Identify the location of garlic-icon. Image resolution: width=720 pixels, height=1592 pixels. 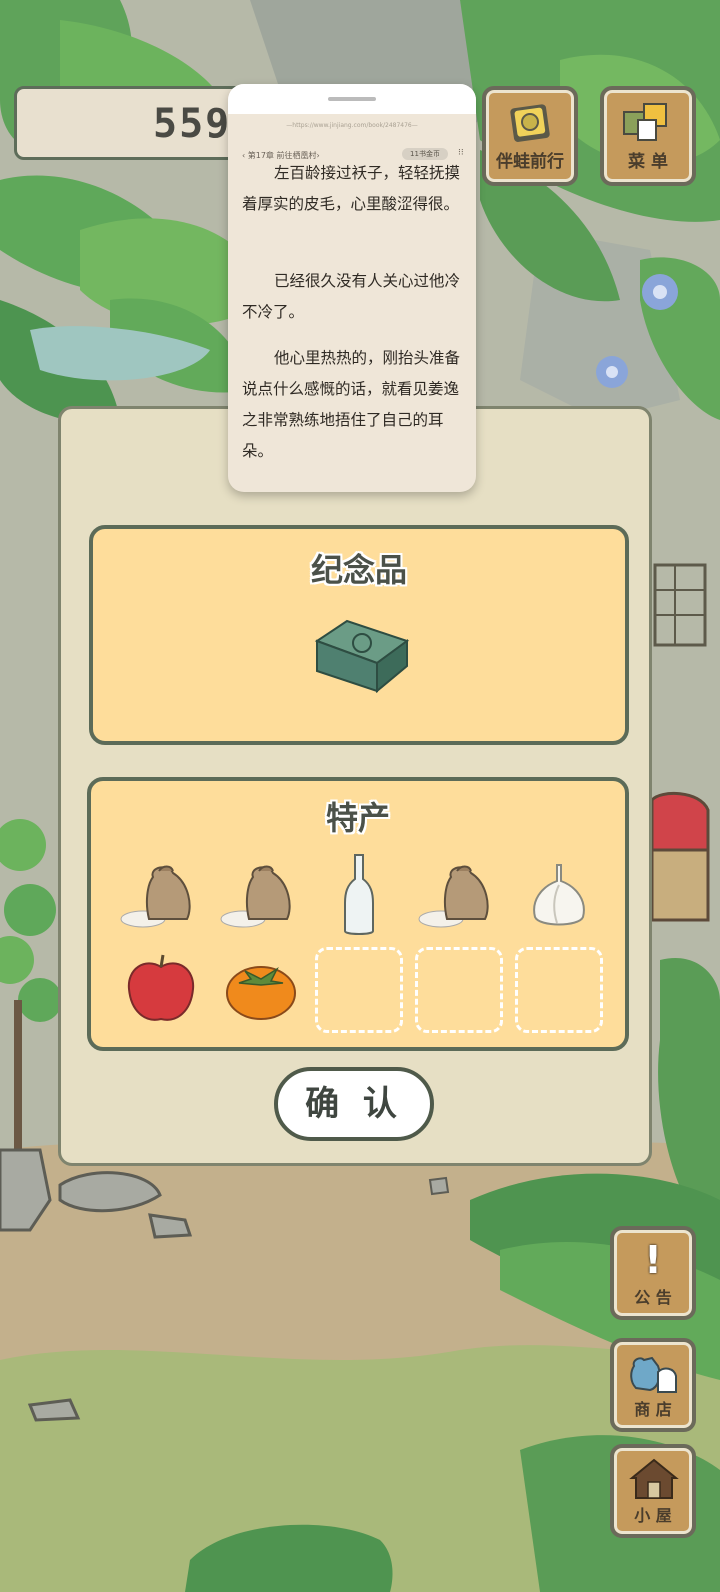
(559, 896).